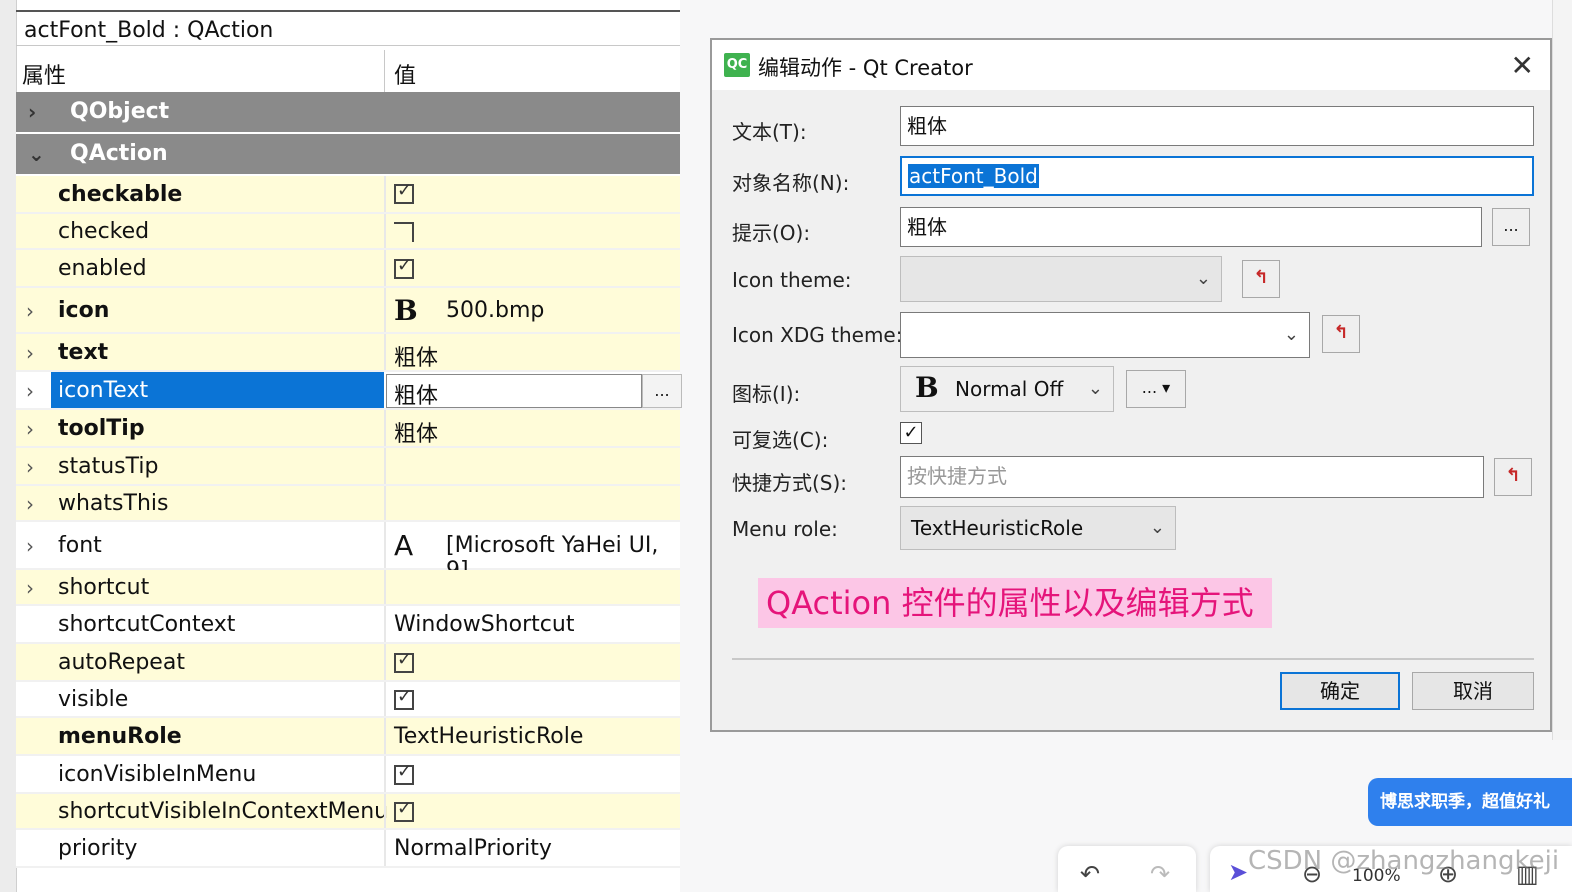  Describe the element at coordinates (1133, 659) in the screenshot. I see `separator` at that location.